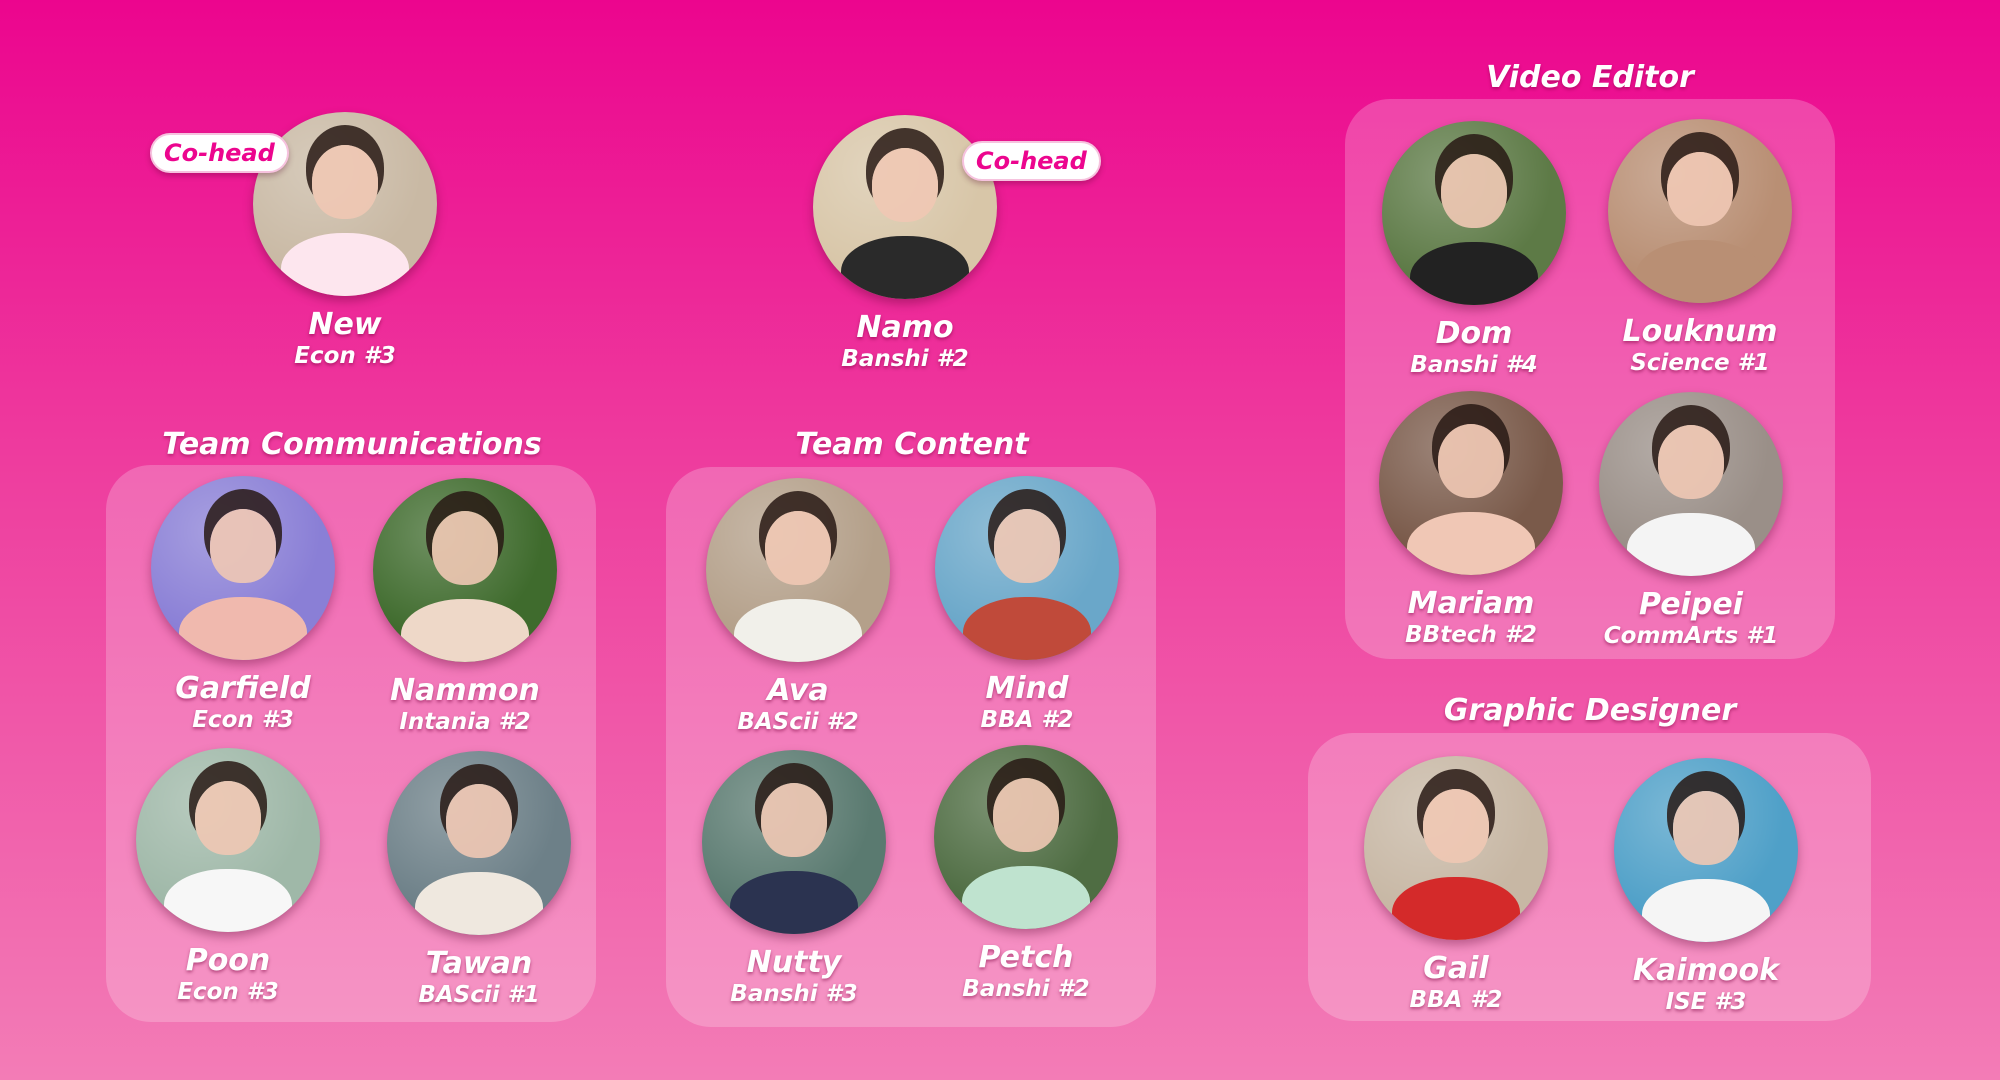  I want to click on member-card-louknum: Louknum Science #1, so click(1700, 248).